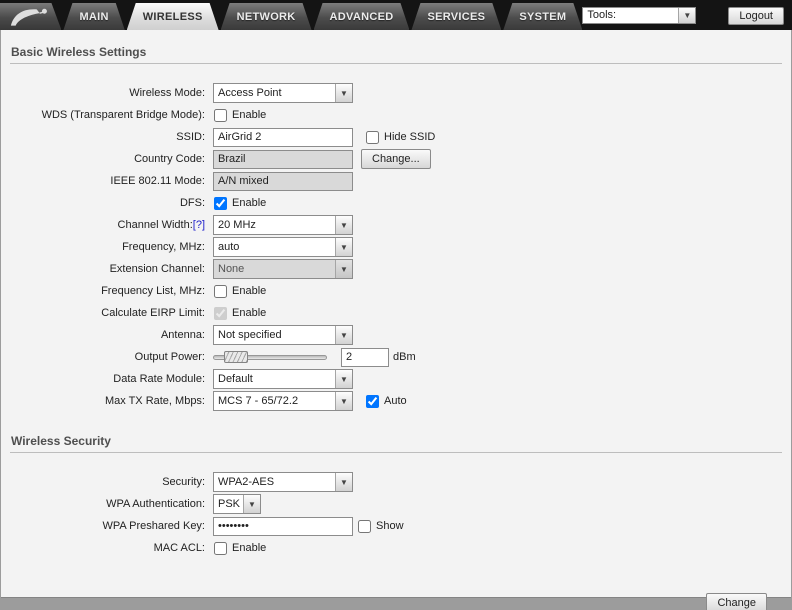 The height and width of the screenshot is (610, 792). I want to click on wds-enable-label: Enable, so click(249, 115).